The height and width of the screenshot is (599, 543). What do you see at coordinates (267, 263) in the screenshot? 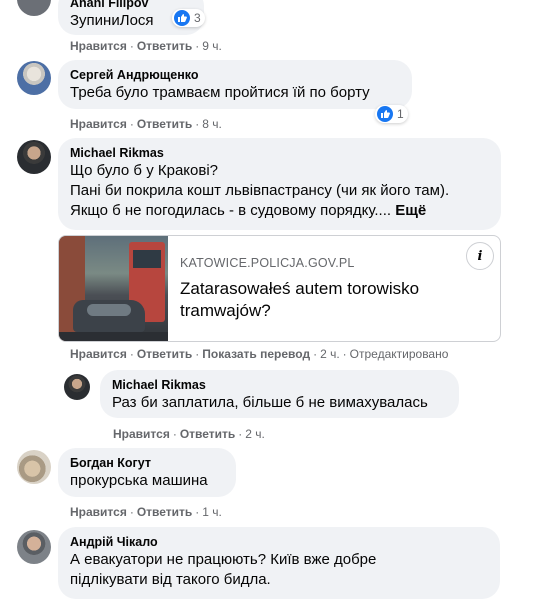
I see `link-domain: KATOWICE.POLICJA.GOV.PL` at bounding box center [267, 263].